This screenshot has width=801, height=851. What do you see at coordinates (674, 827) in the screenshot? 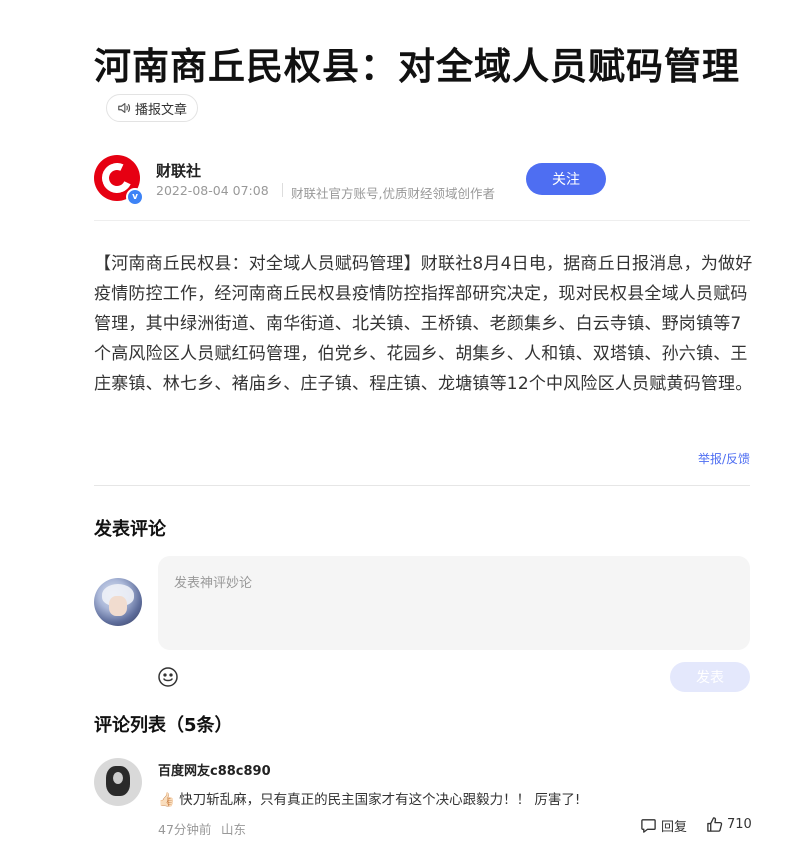
I see `reply-label: 回复` at bounding box center [674, 827].